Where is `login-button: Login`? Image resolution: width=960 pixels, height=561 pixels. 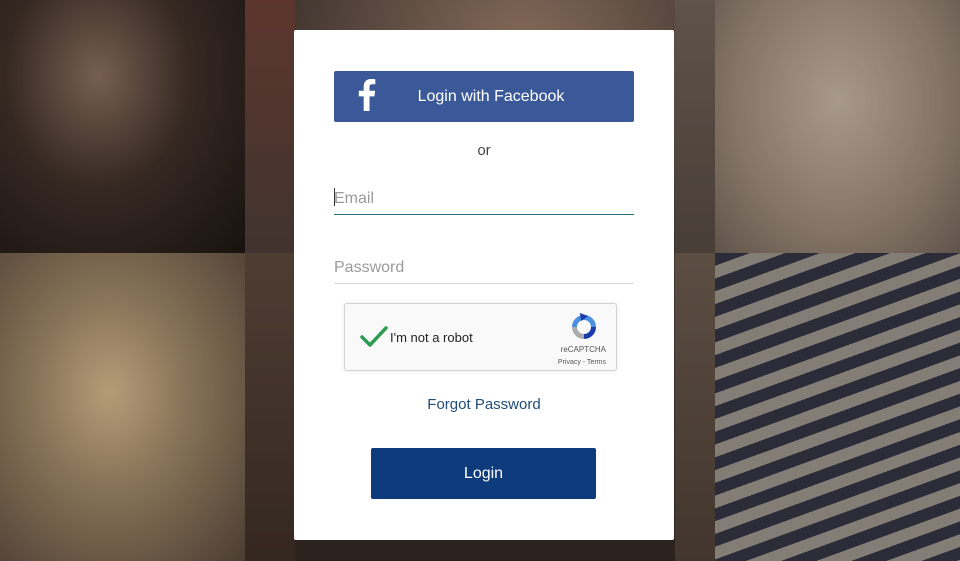 login-button: Login is located at coordinates (483, 473).